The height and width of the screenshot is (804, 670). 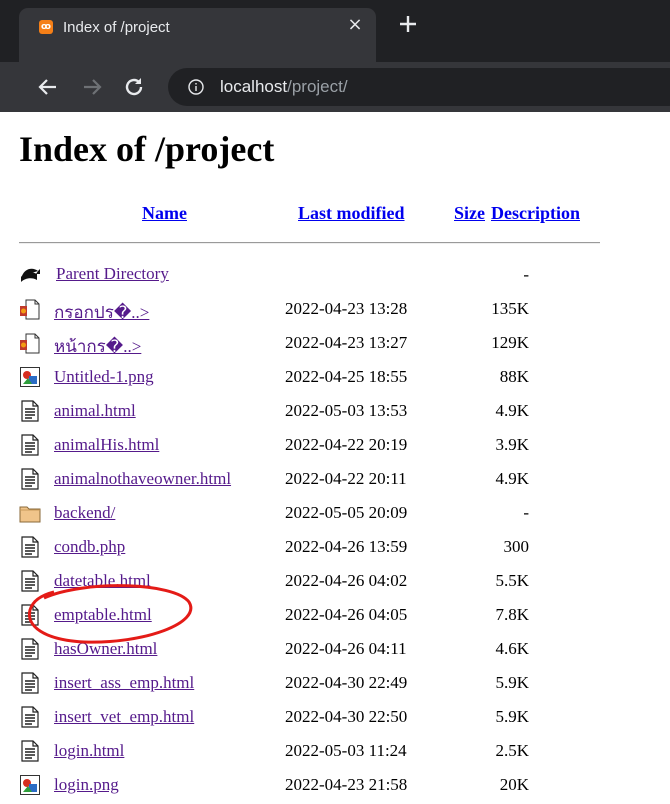 What do you see at coordinates (346, 444) in the screenshot?
I see `file-modified-date: 2022-04-22 20:19` at bounding box center [346, 444].